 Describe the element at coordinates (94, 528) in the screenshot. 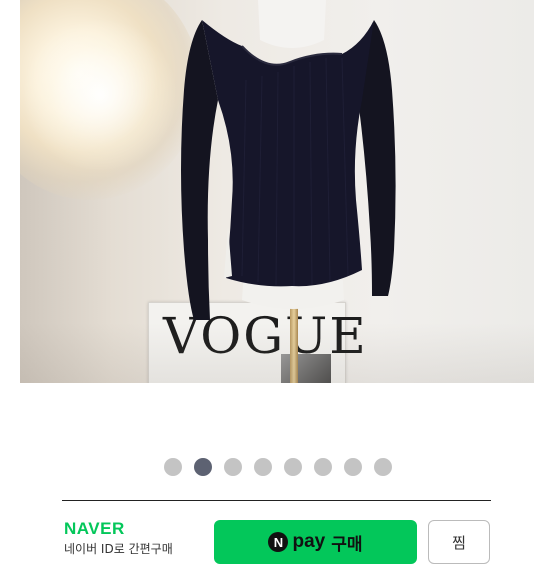

I see `naver-logo-text: NAVER` at that location.